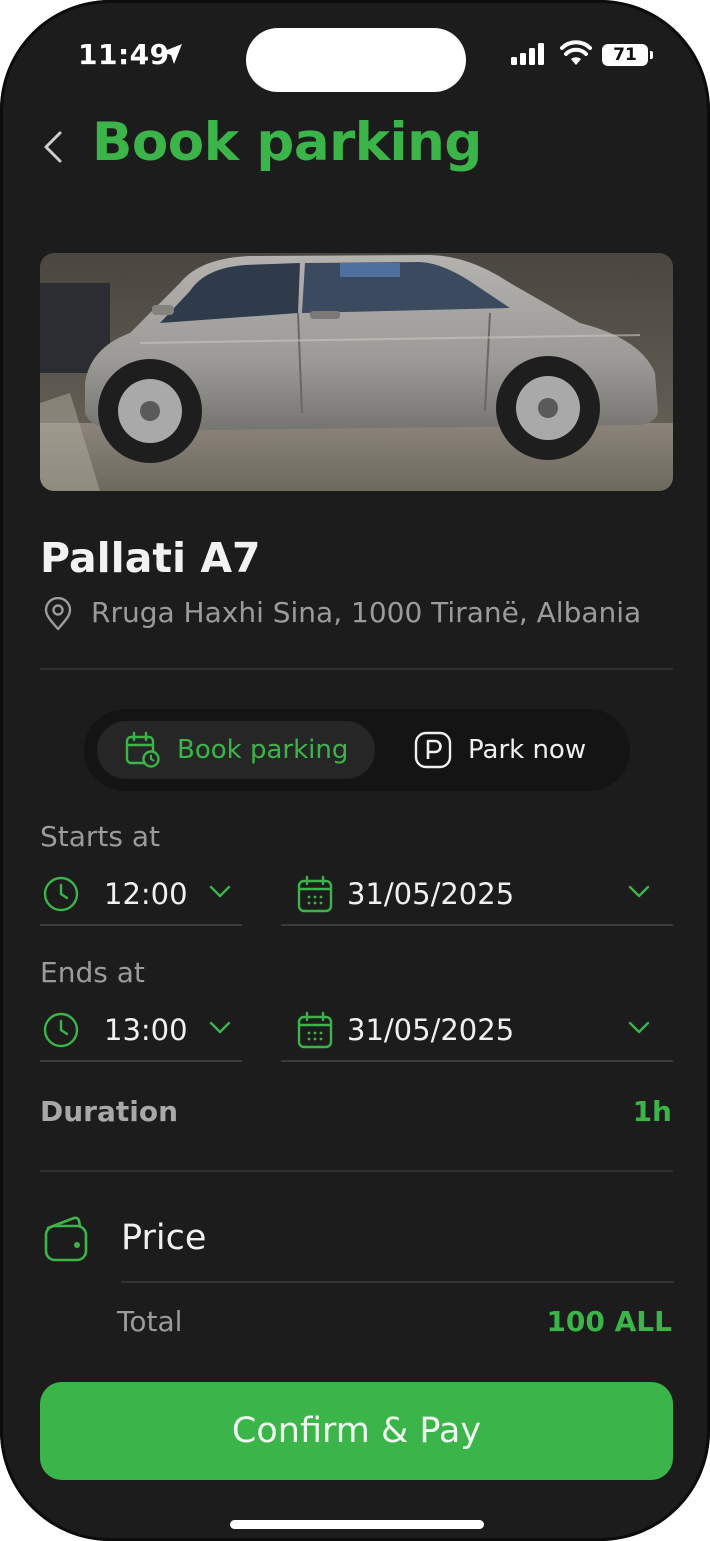 The image size is (710, 1541). What do you see at coordinates (55, 147) in the screenshot?
I see `back-chevron-icon` at bounding box center [55, 147].